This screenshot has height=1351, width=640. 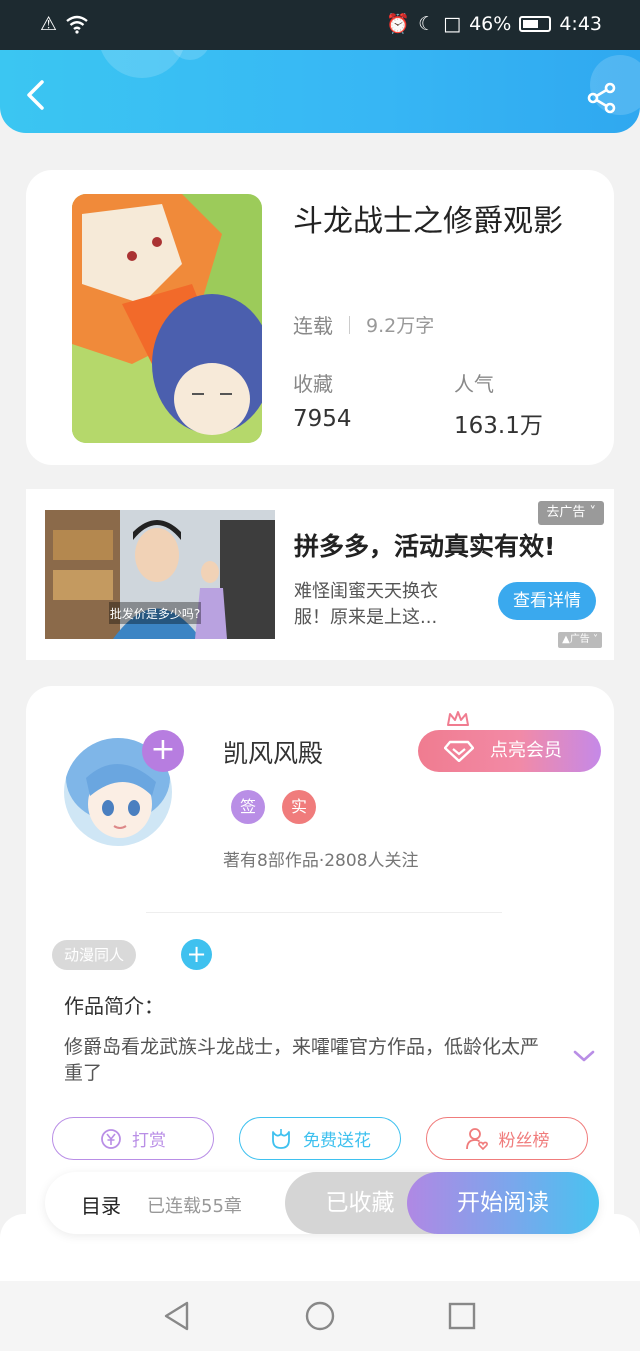 I want to click on book-cover-image, so click(x=167, y=318).